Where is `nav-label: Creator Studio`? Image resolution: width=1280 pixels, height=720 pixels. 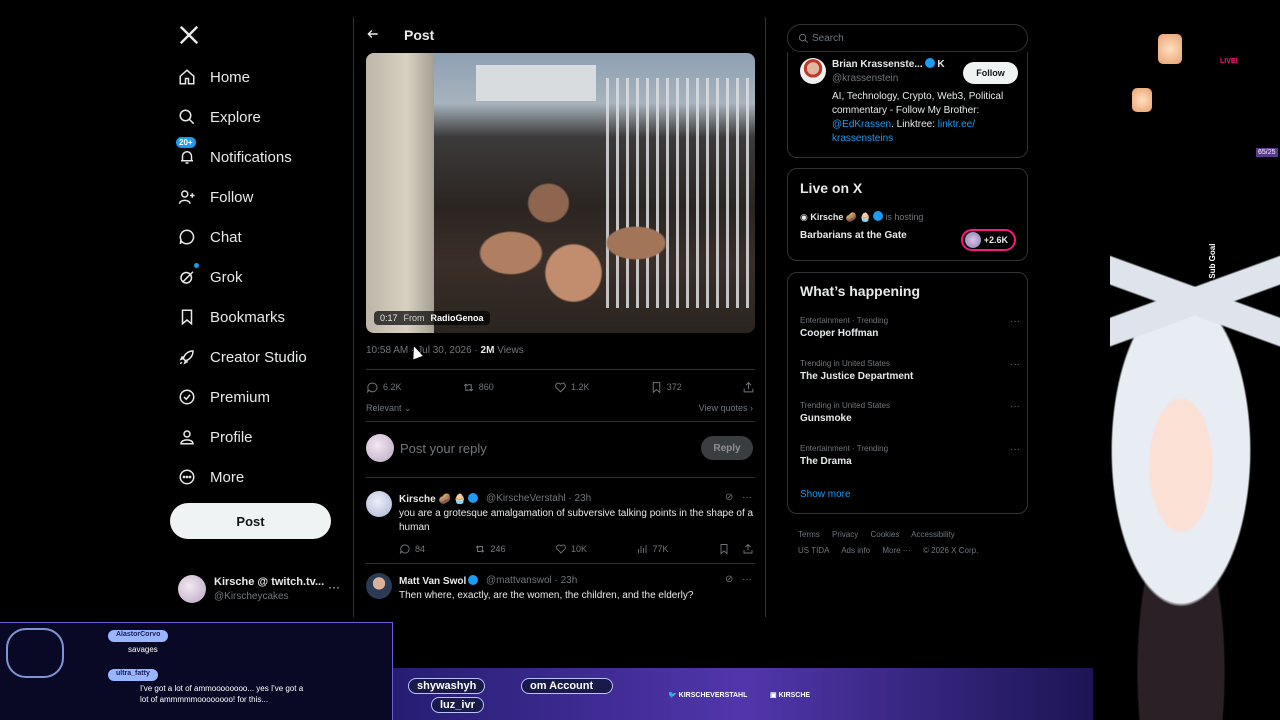 nav-label: Creator Studio is located at coordinates (258, 357).